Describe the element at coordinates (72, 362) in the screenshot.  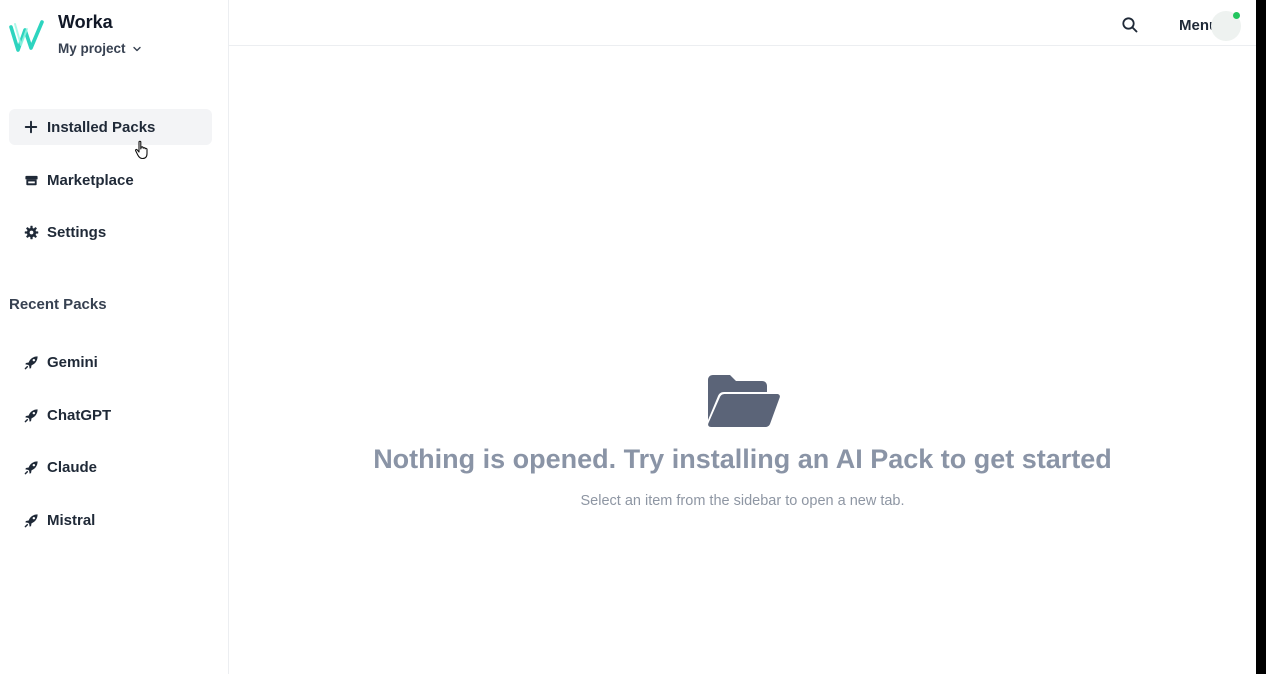
I see `recent-pack-label: Gemini` at that location.